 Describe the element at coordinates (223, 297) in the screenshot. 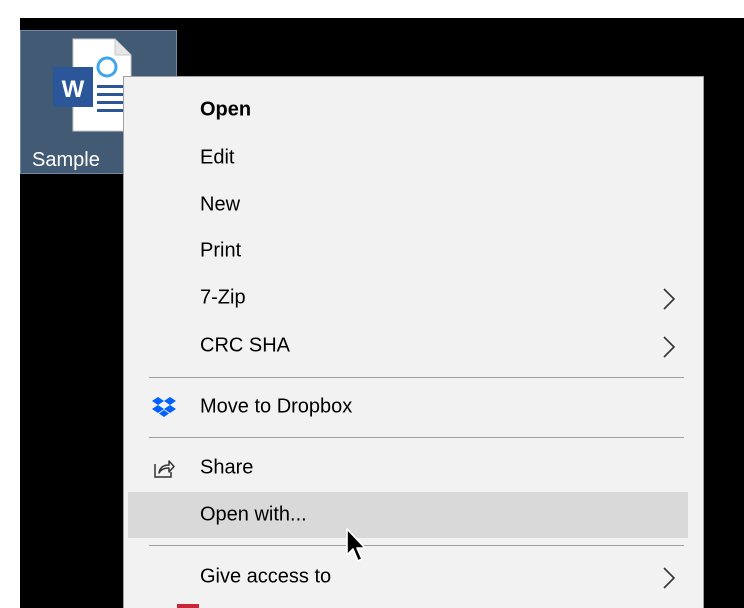

I see `menu-item-label: 7-Zip` at that location.